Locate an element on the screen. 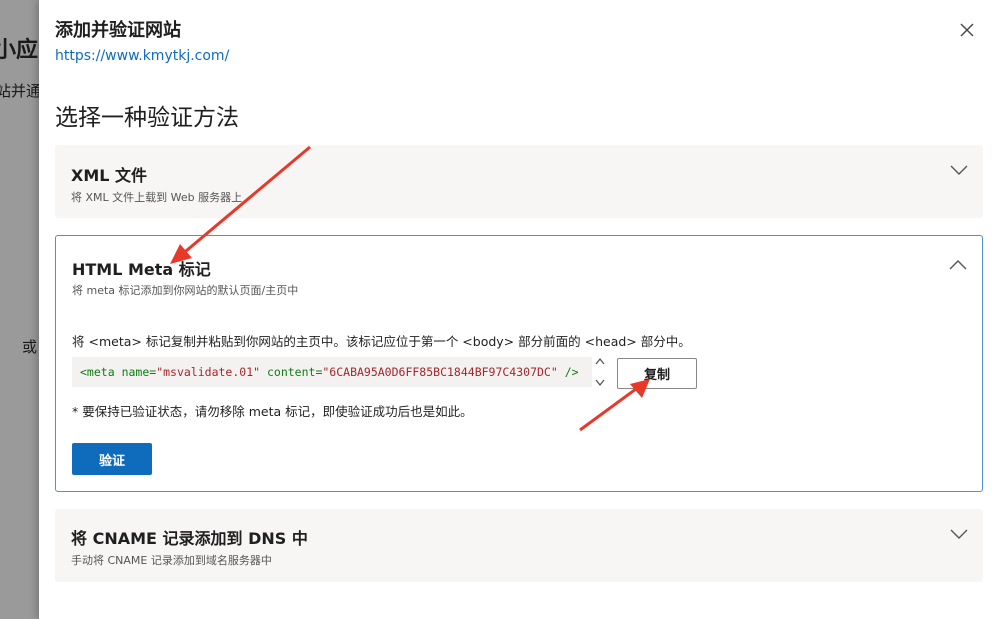 The width and height of the screenshot is (999, 619). close-button is located at coordinates (967, 30).